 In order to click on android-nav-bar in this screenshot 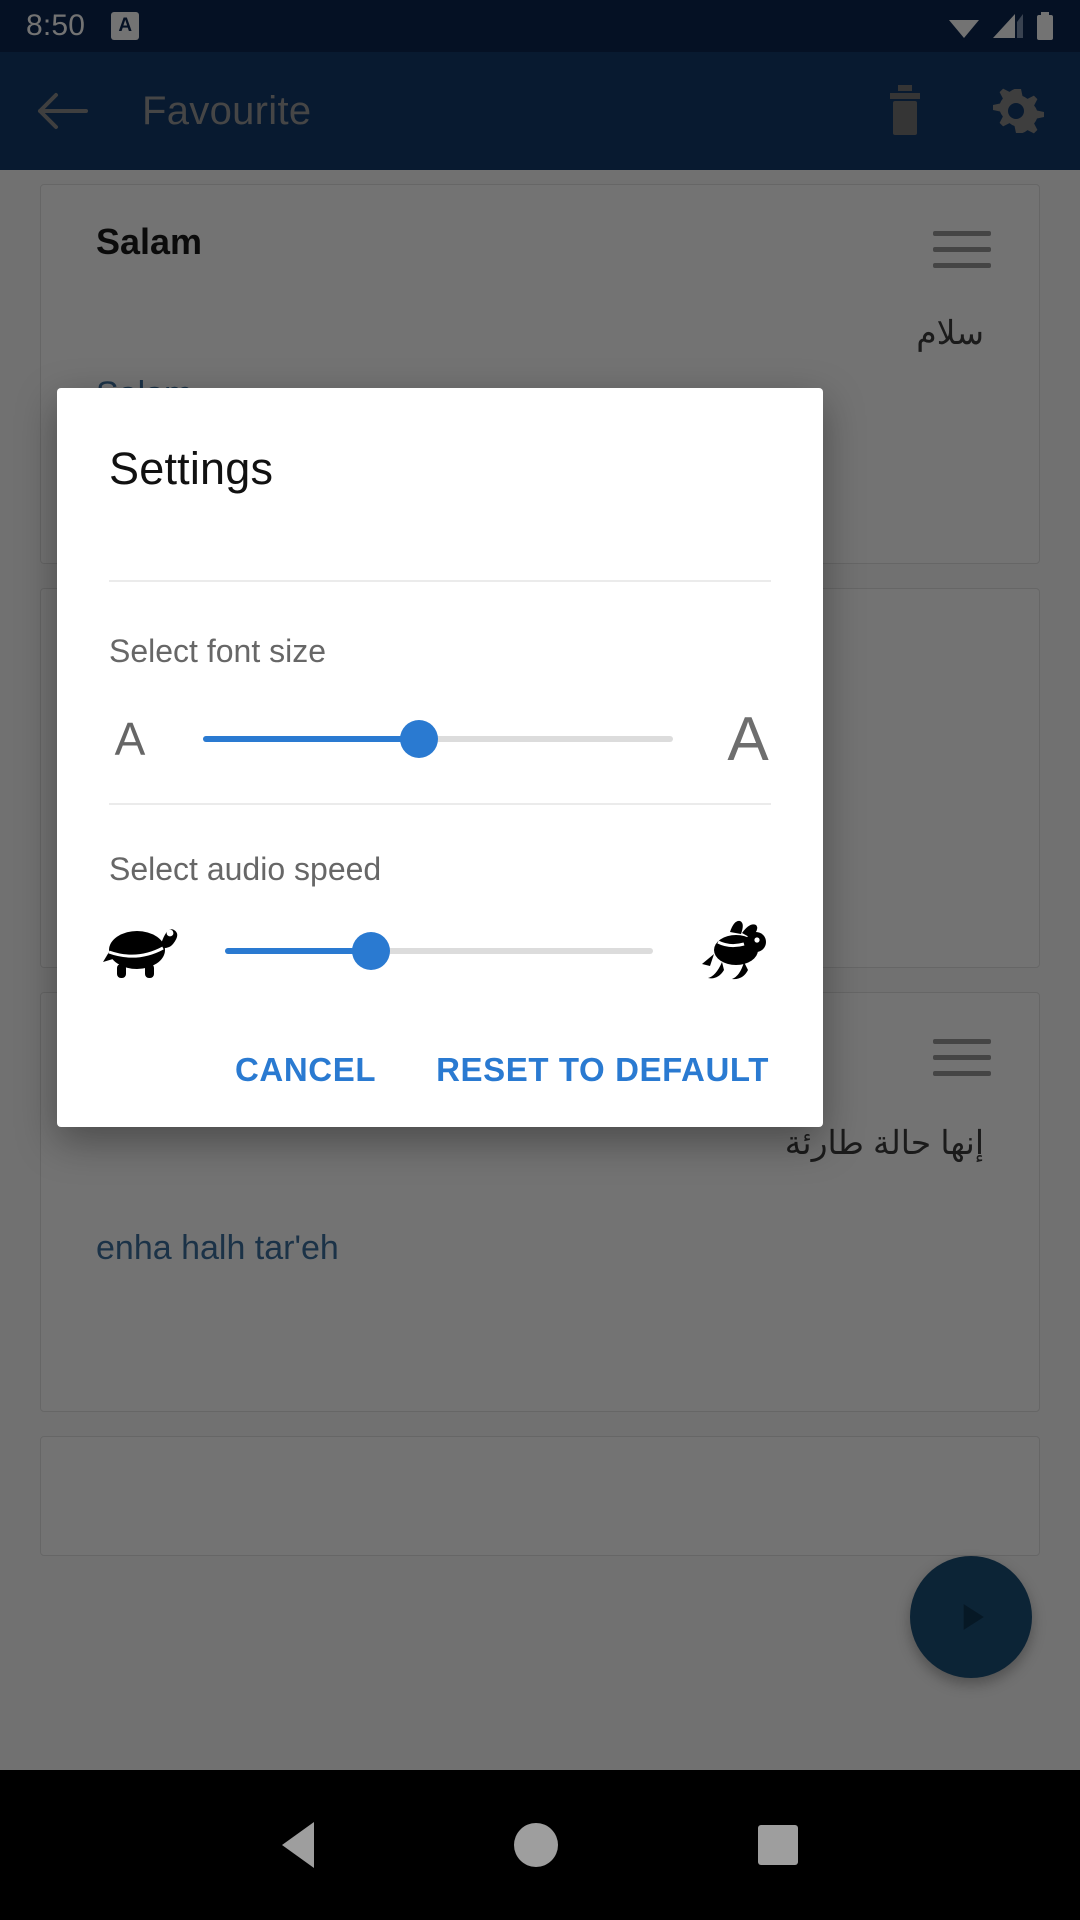, I will do `click(540, 1845)`.